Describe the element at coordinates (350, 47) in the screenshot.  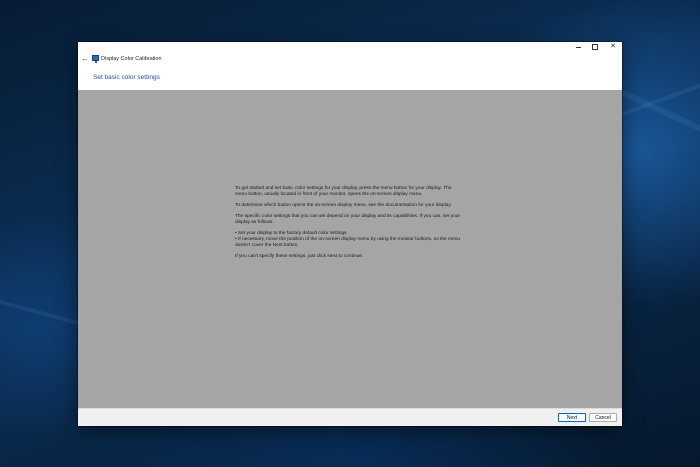
I see `title-bar: ✕` at that location.